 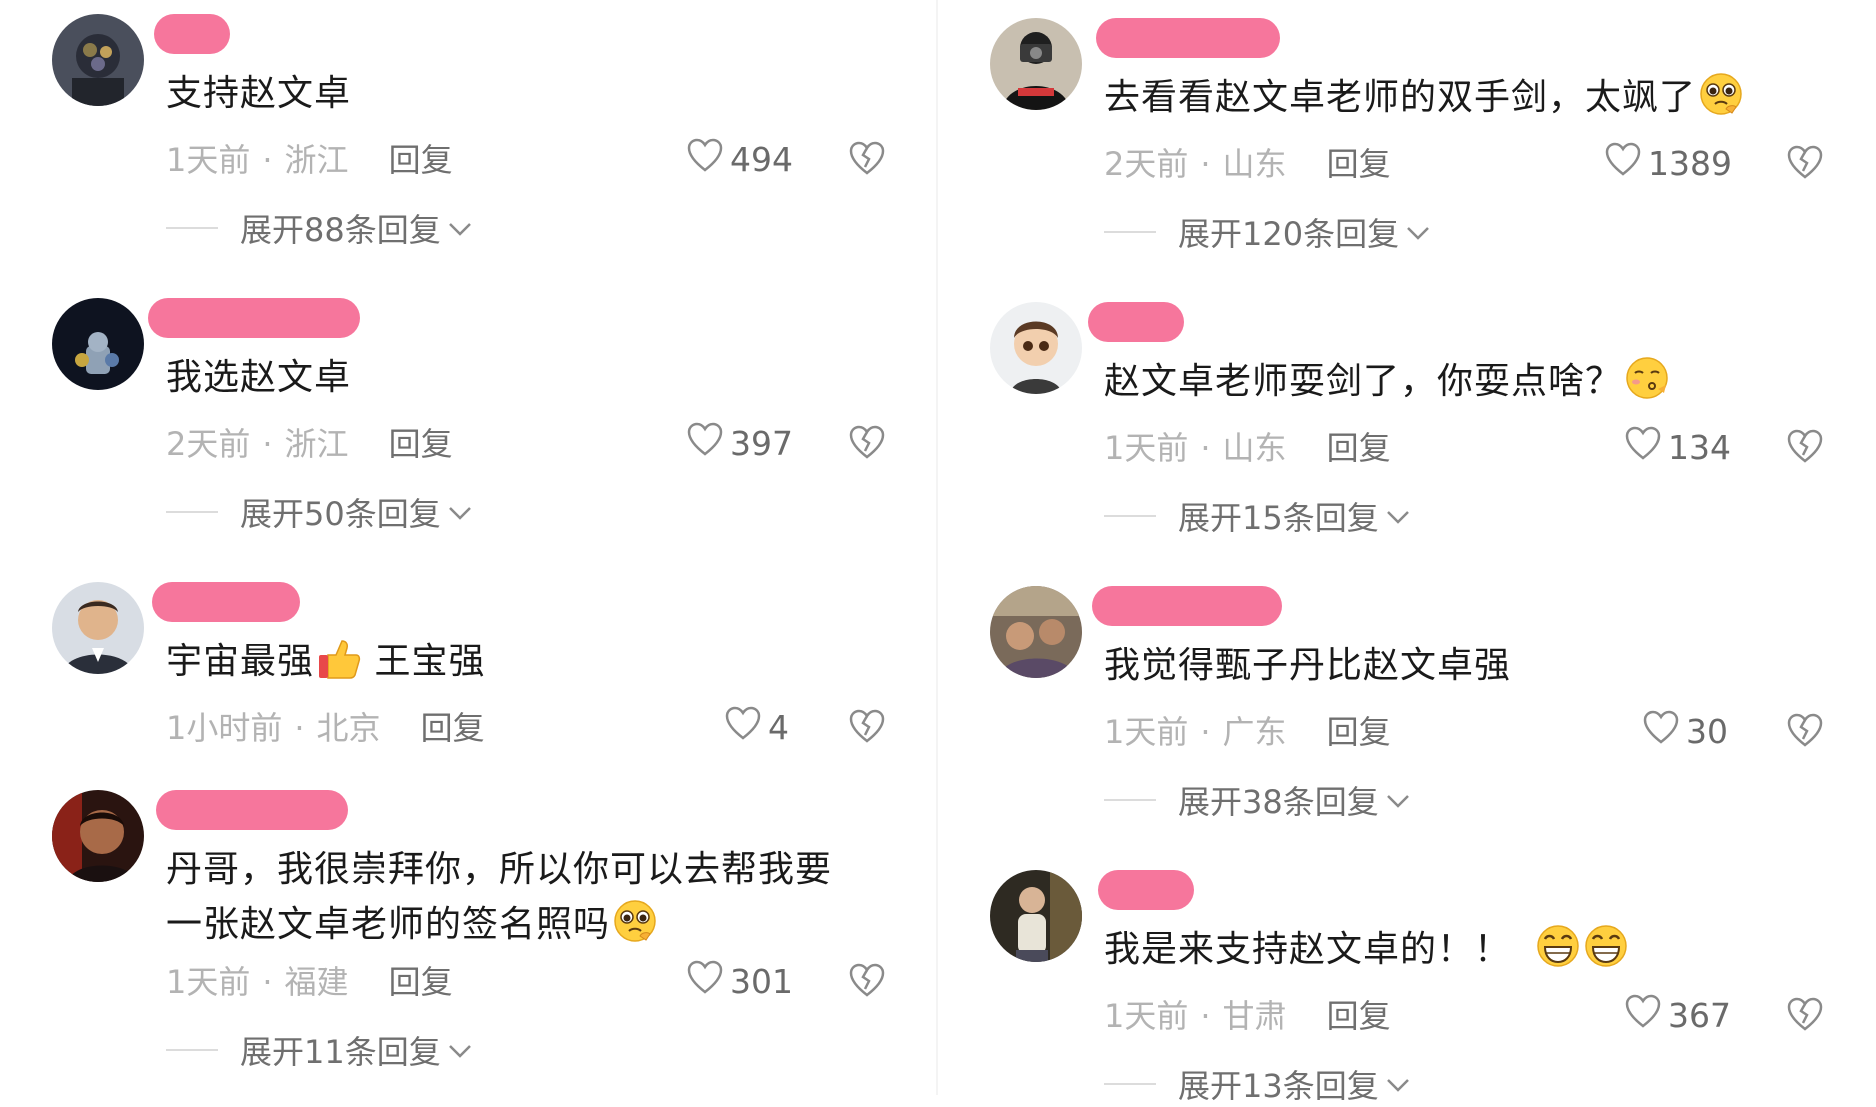 I want to click on comment-location: 北京, so click(x=348, y=728).